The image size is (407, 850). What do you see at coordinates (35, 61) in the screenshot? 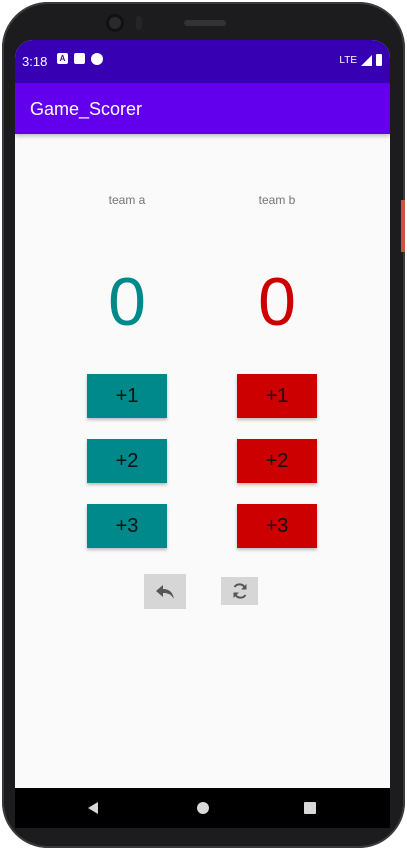
I see `status-time: 3:18` at bounding box center [35, 61].